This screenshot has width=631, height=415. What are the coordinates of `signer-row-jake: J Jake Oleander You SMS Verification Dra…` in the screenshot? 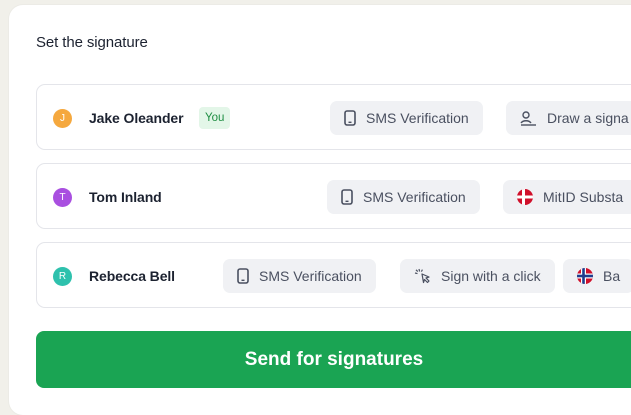 It's located at (333, 117).